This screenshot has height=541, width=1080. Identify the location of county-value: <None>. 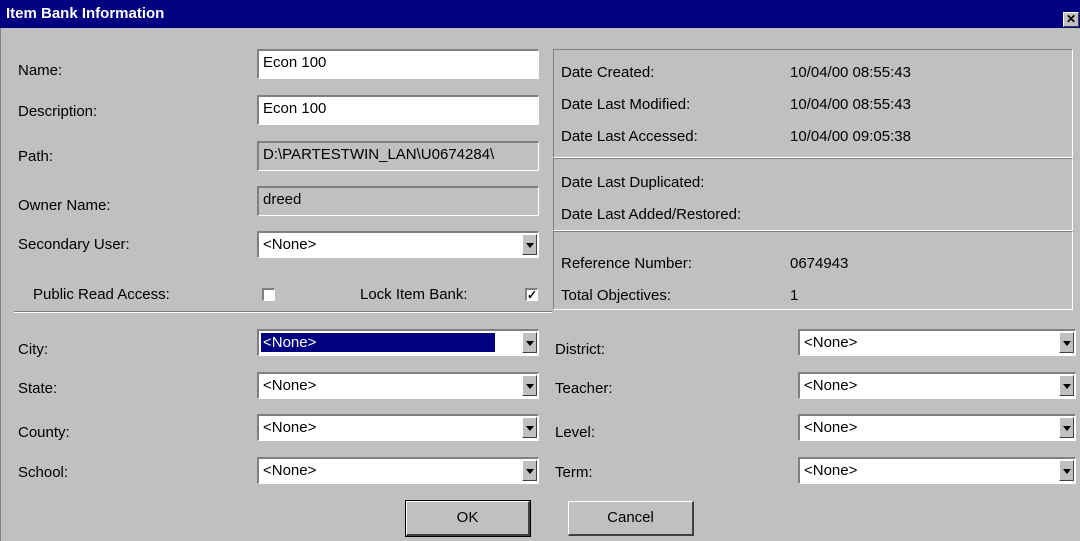
(290, 427).